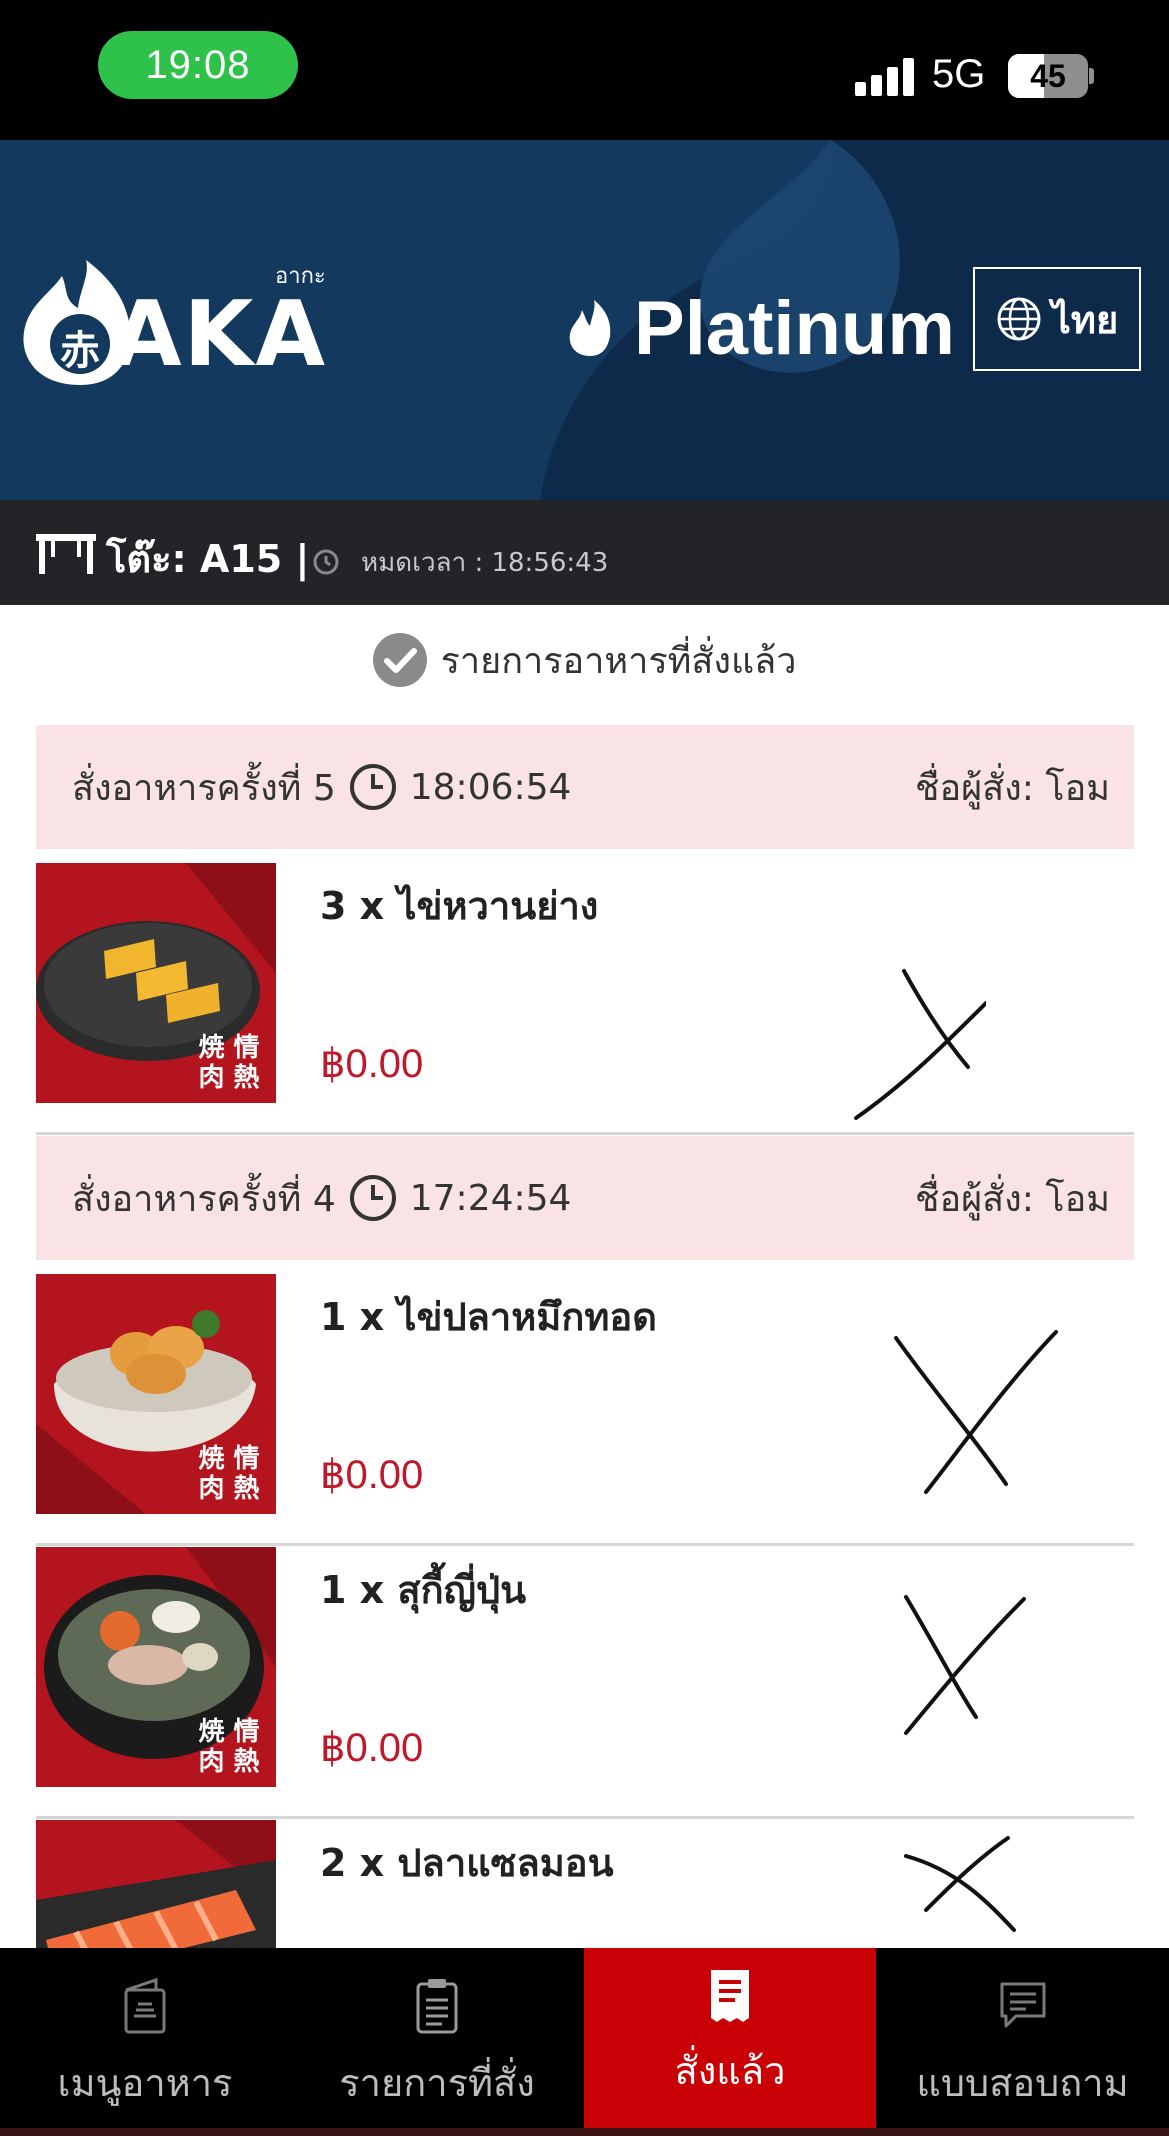 Image resolution: width=1169 pixels, height=2136 pixels. Describe the element at coordinates (423, 1590) in the screenshot. I see `item-name: 1 x สุกี้ญี่ปุ่น` at that location.